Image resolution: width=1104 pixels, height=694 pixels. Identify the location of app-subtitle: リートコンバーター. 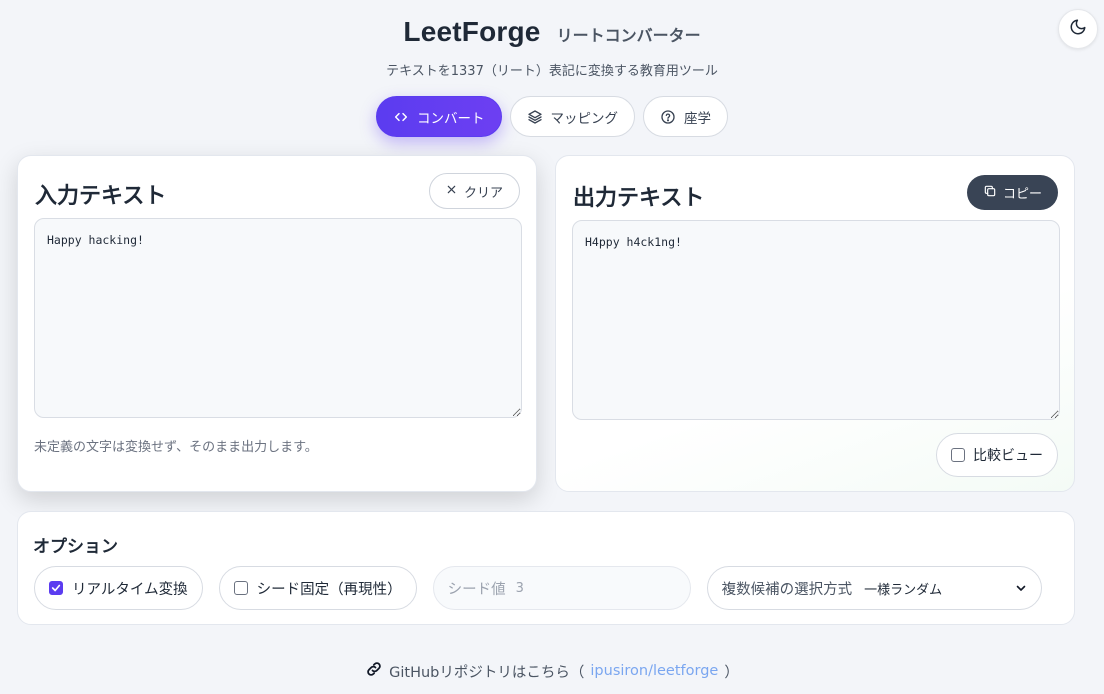
(628, 35).